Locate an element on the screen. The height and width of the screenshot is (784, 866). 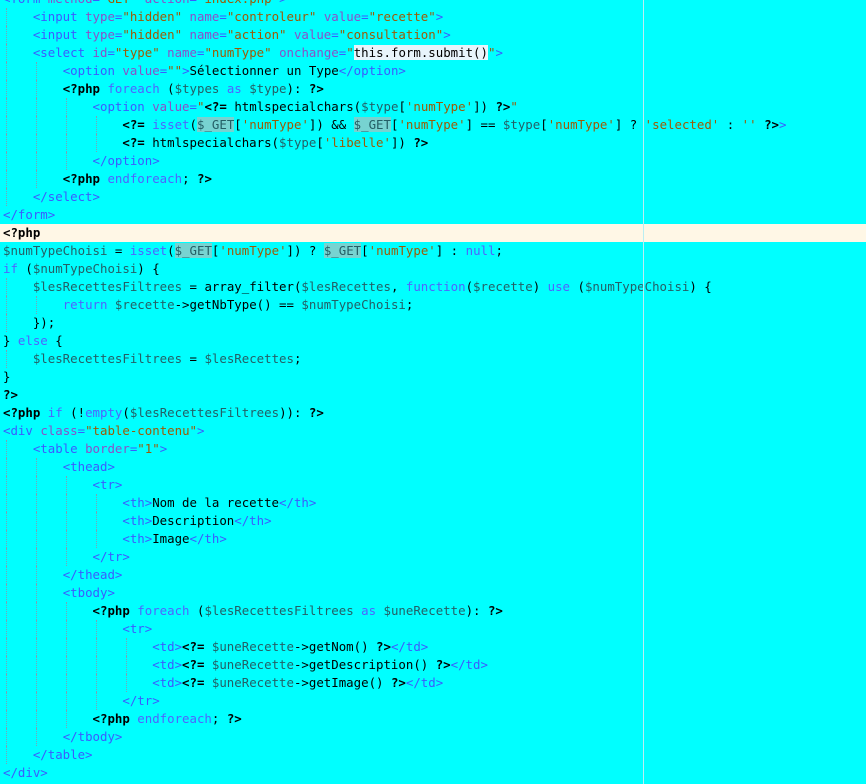
code-line: $lesRecettesFiltrees = $lesRecettes; is located at coordinates (433, 359).